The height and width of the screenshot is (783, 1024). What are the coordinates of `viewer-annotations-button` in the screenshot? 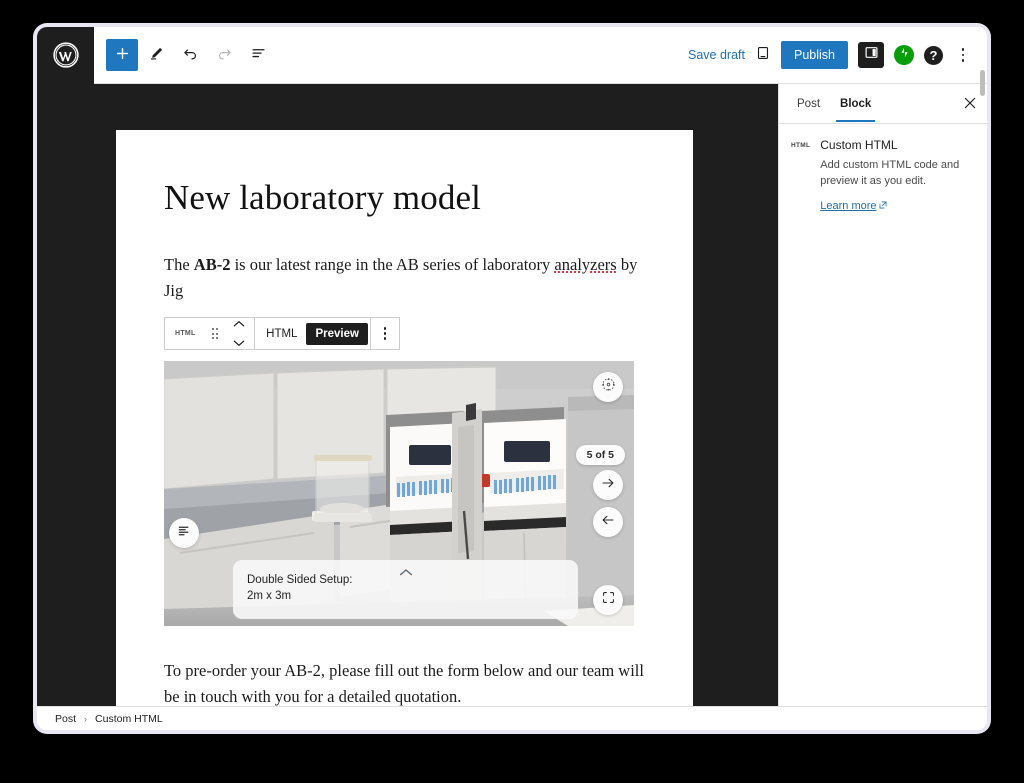 It's located at (184, 533).